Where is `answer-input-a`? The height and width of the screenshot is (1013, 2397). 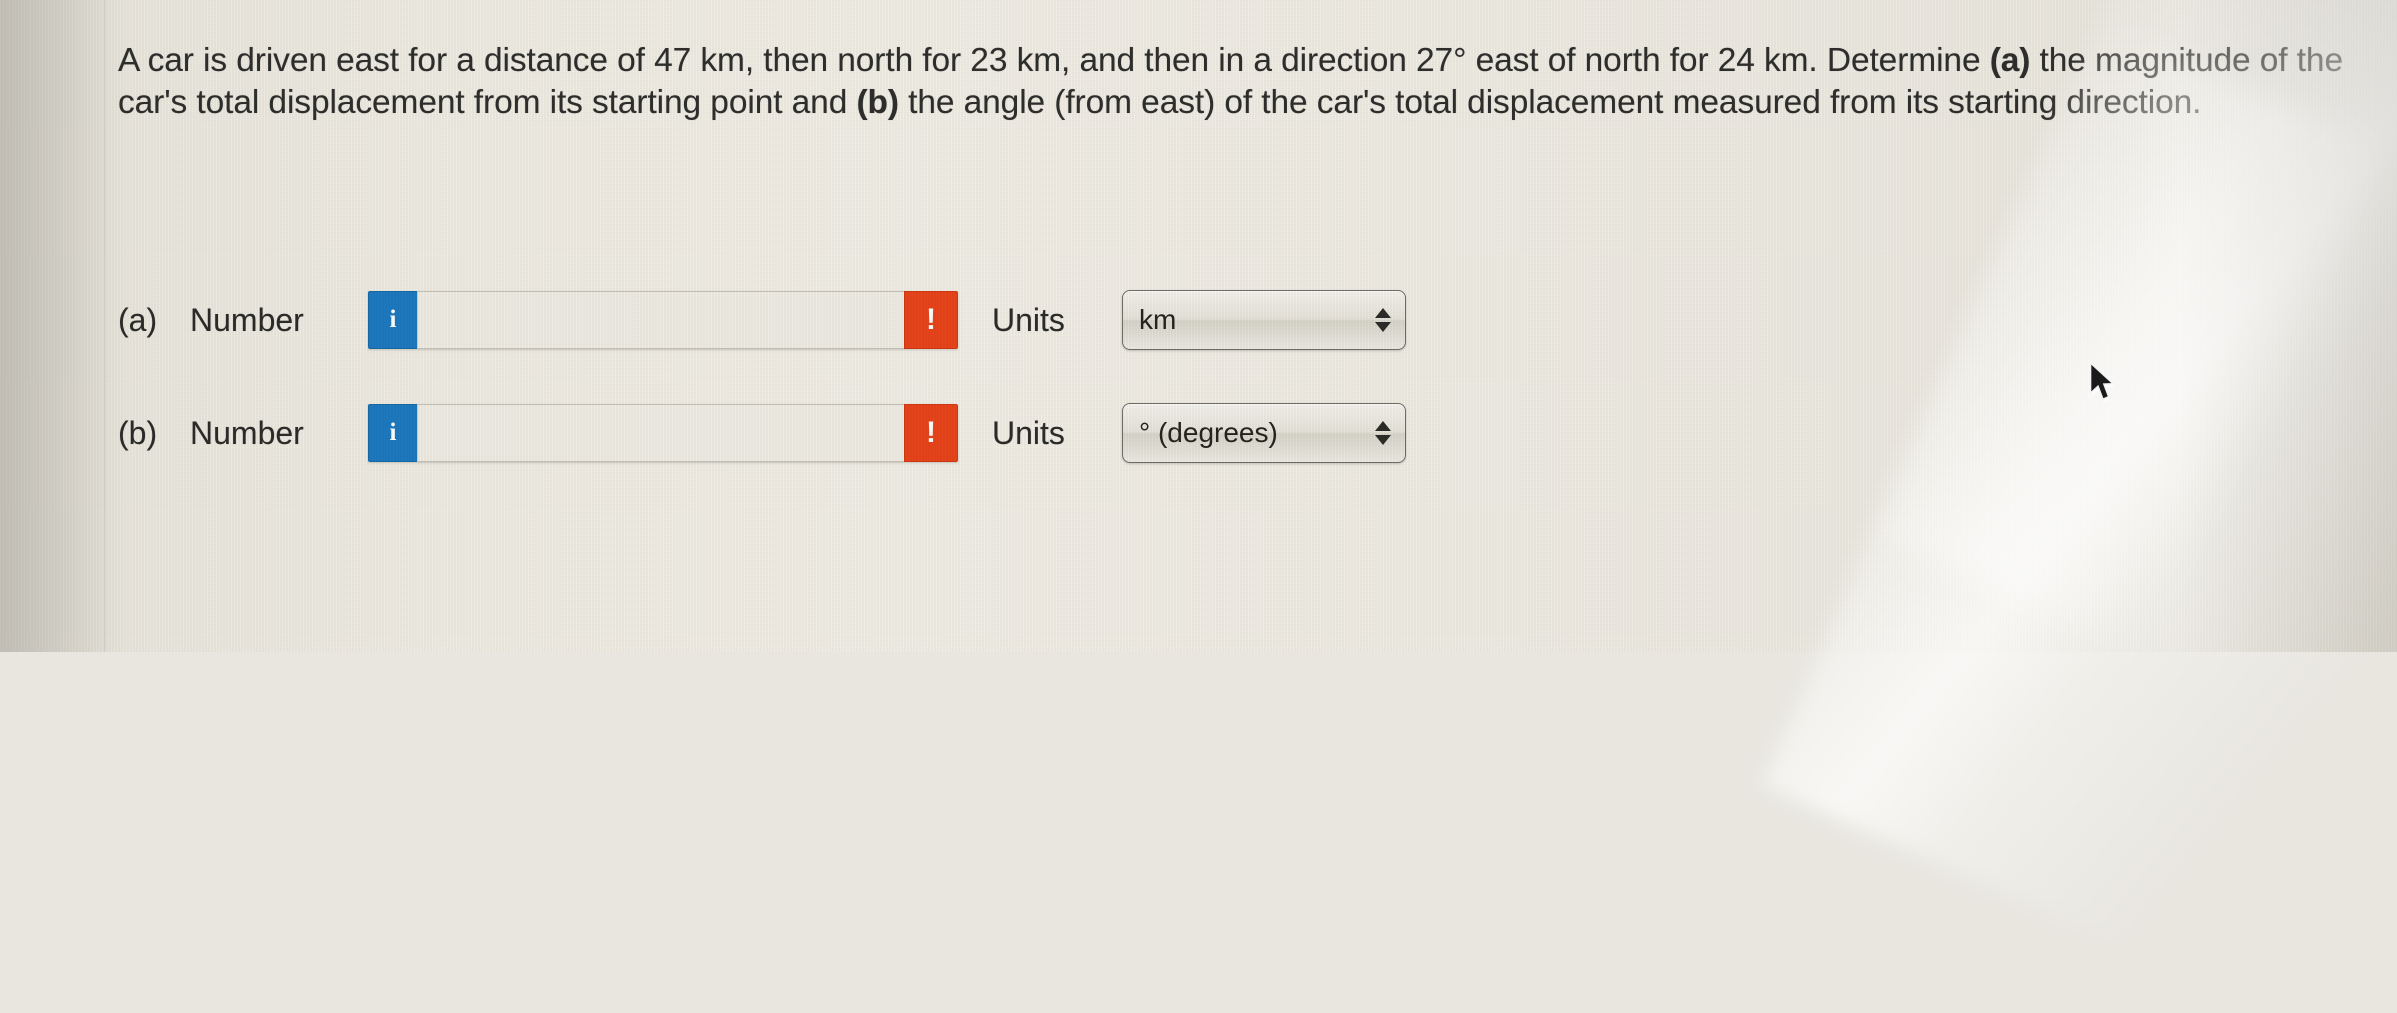 answer-input-a is located at coordinates (660, 320).